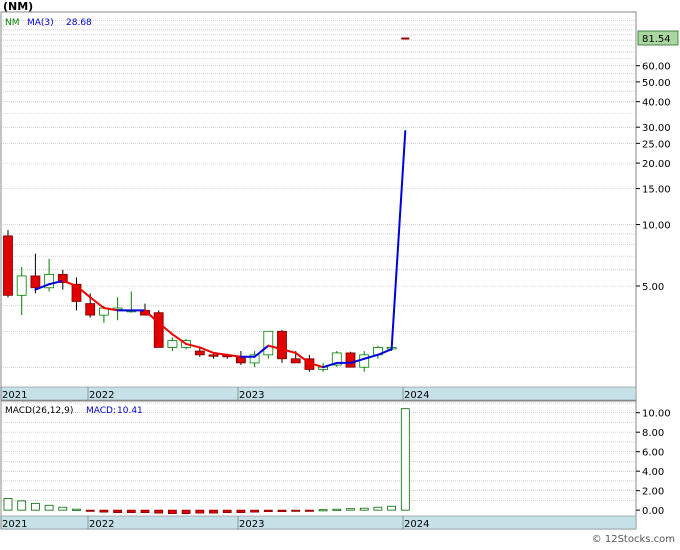 The image size is (680, 550). What do you see at coordinates (656, 83) in the screenshot?
I see `price-y-tick-label: 50.00` at bounding box center [656, 83].